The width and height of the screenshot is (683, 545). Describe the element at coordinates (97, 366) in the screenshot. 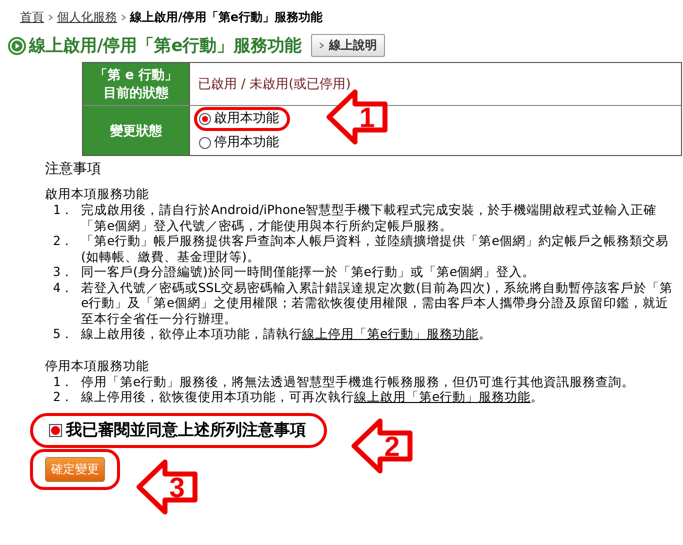

I see `section-heading: 停用本項服務功能` at that location.